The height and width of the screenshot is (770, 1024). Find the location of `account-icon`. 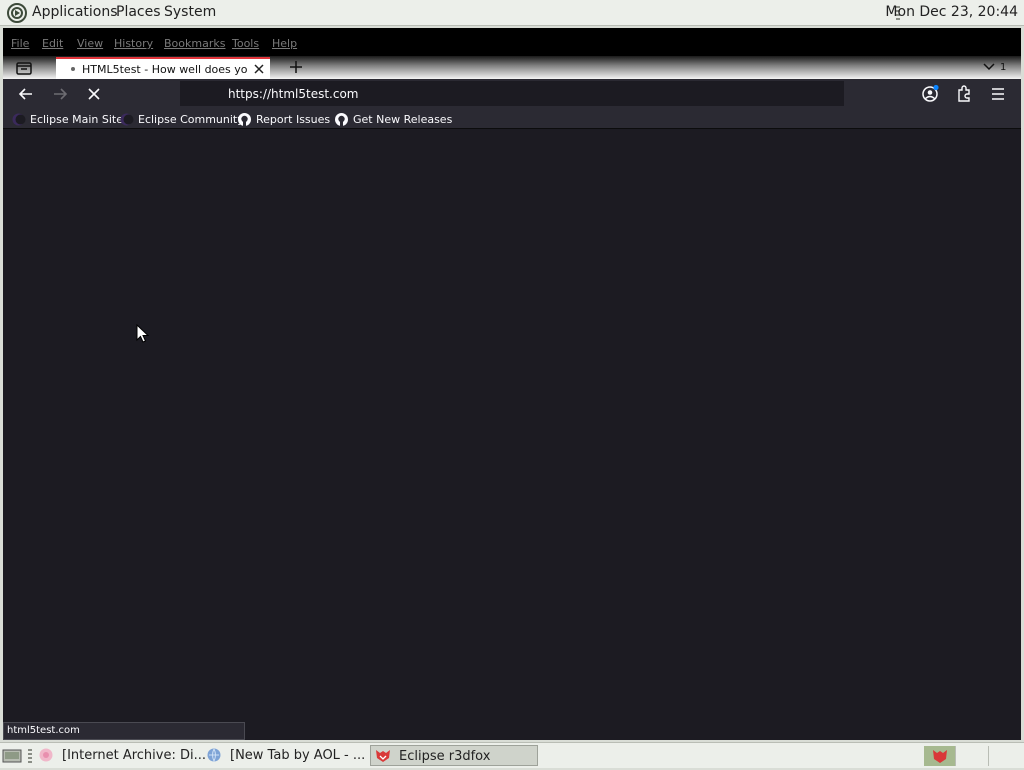

account-icon is located at coordinates (930, 94).